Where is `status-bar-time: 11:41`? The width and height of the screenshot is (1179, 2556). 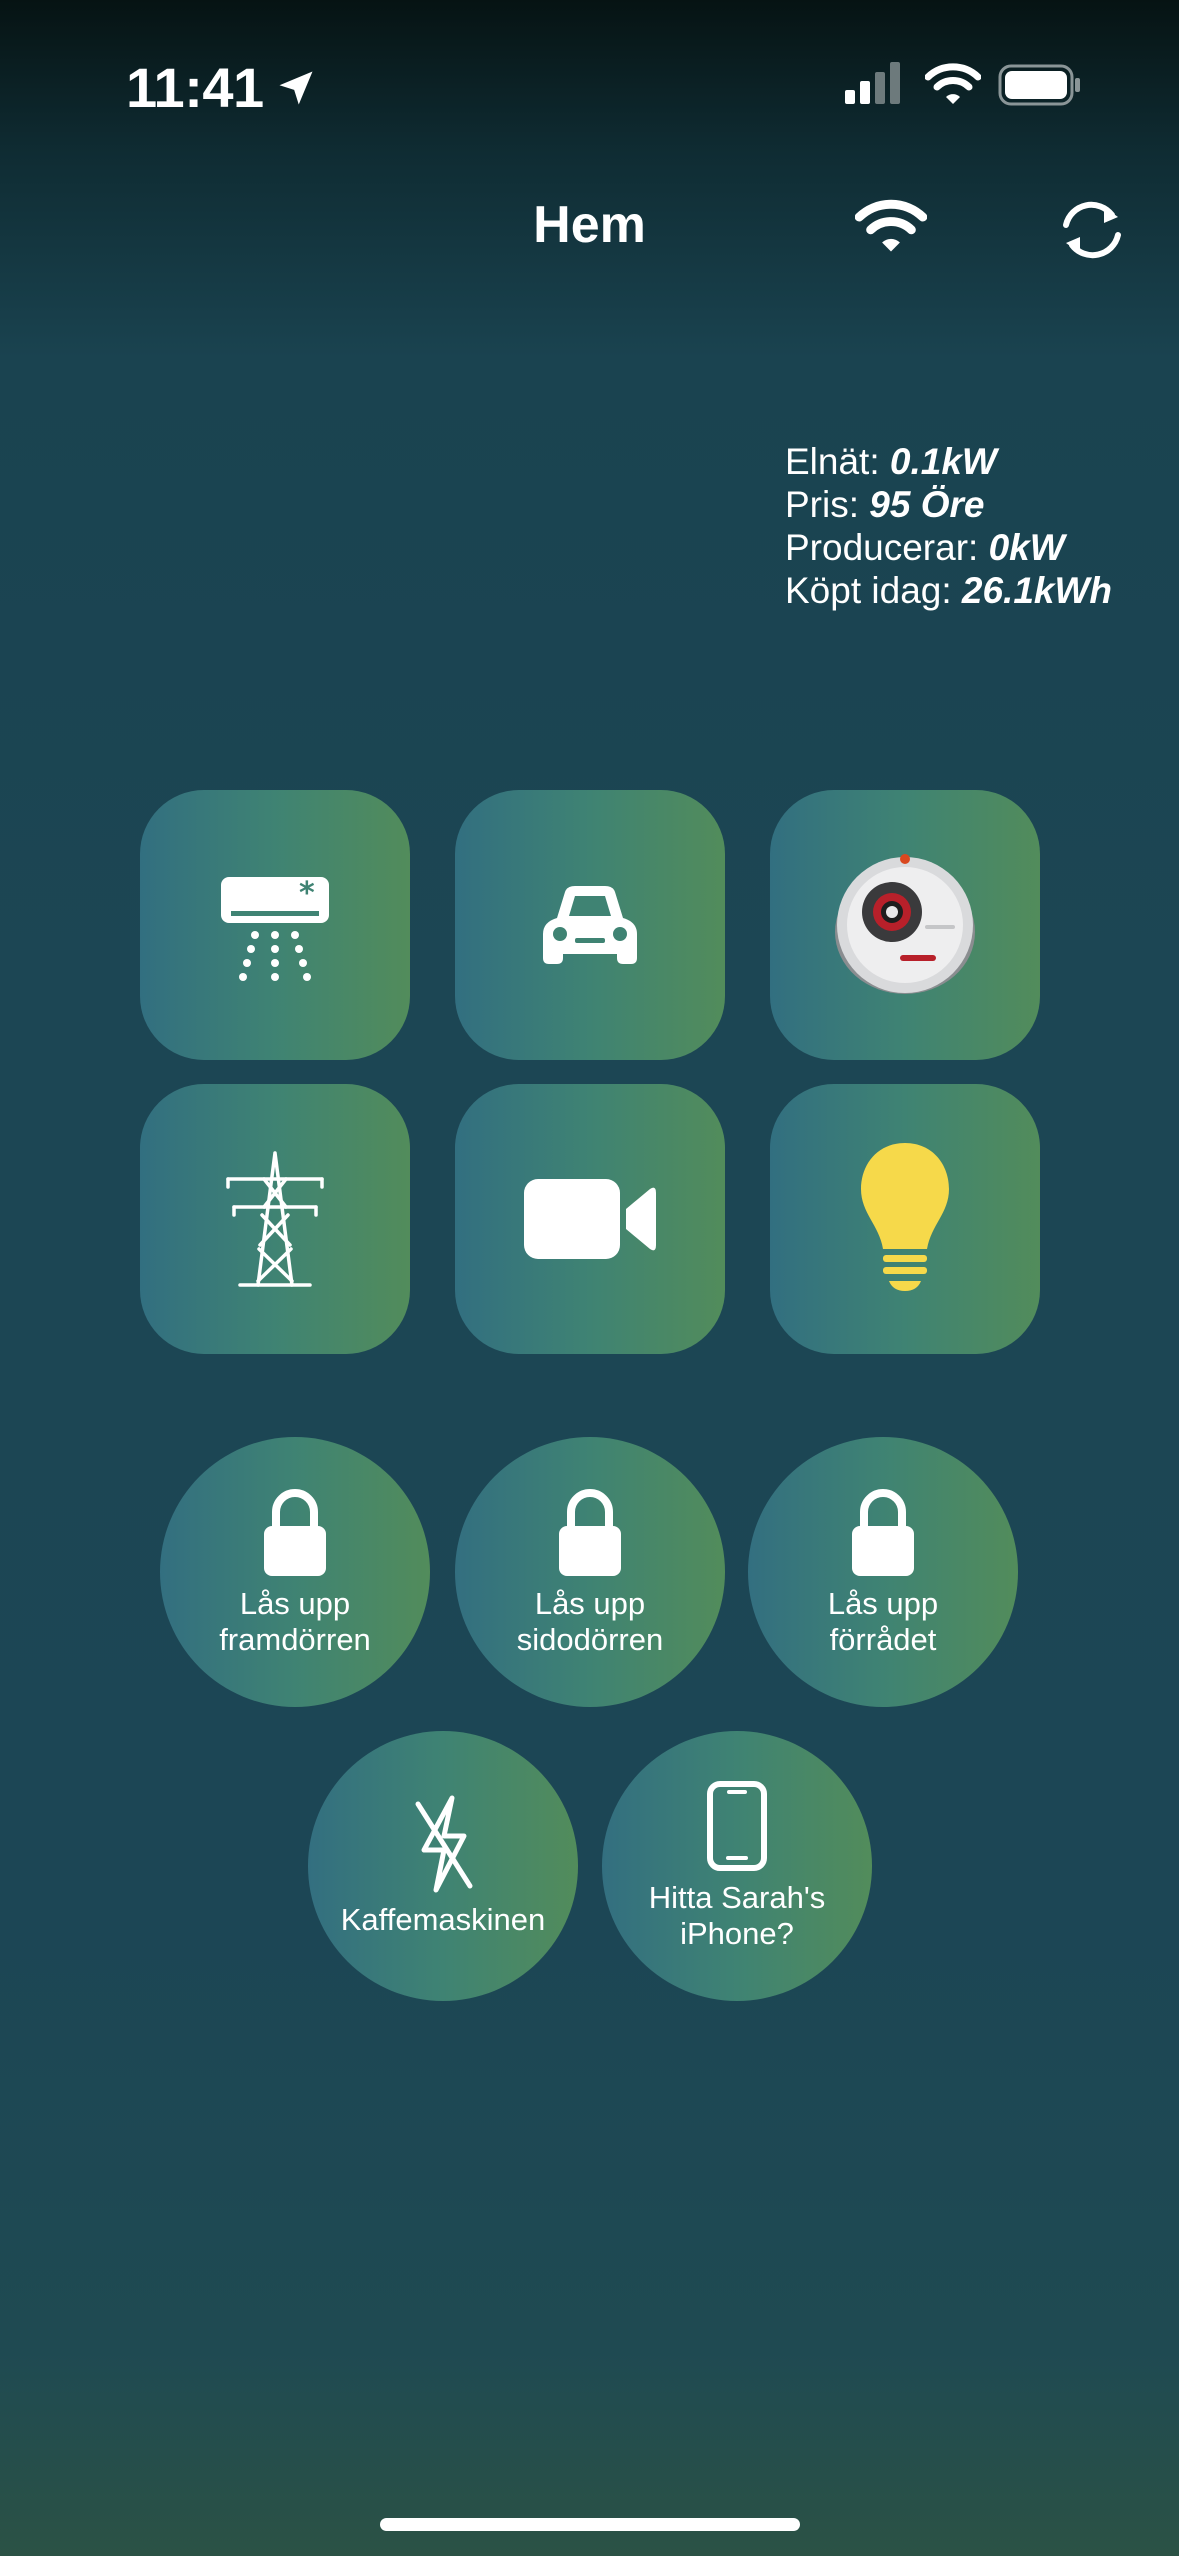 status-bar-time: 11:41 is located at coordinates (222, 87).